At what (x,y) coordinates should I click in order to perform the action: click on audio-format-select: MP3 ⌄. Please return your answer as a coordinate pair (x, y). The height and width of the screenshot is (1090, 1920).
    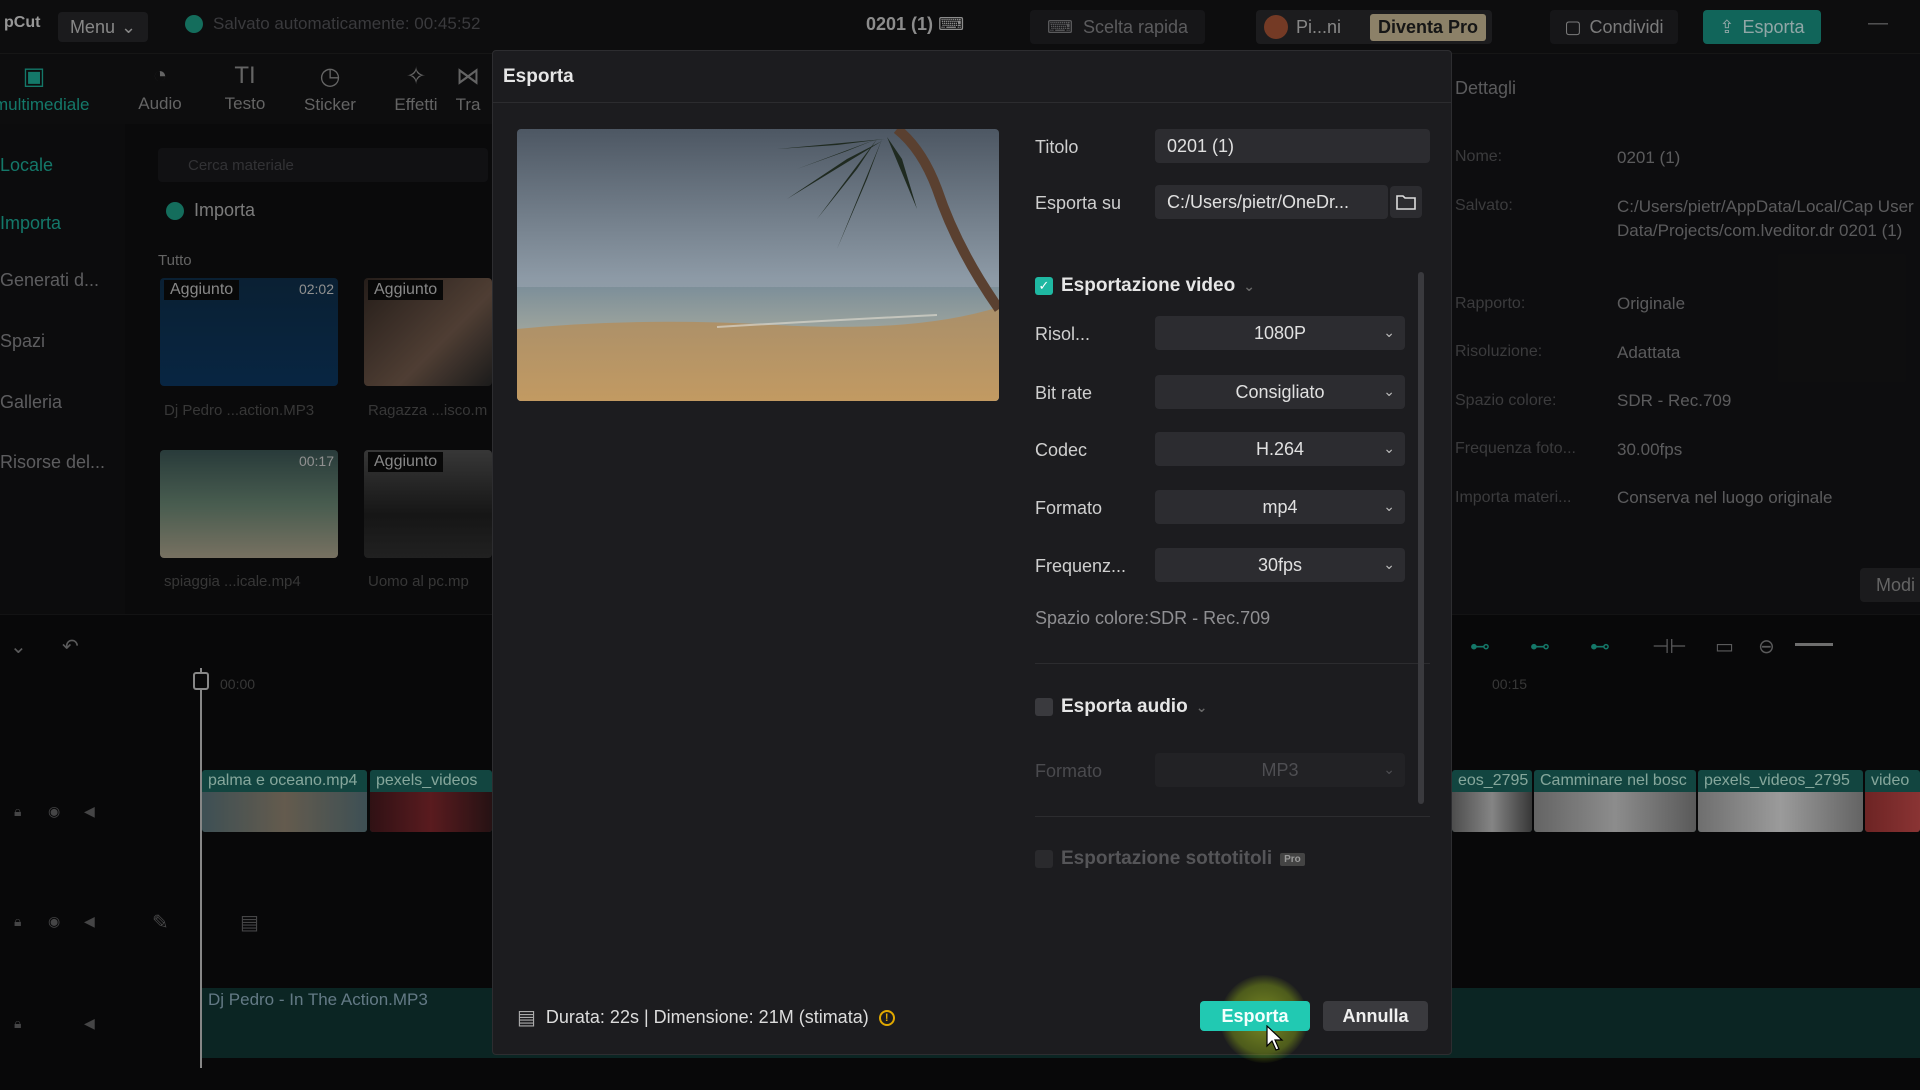
    Looking at the image, I should click on (1280, 770).